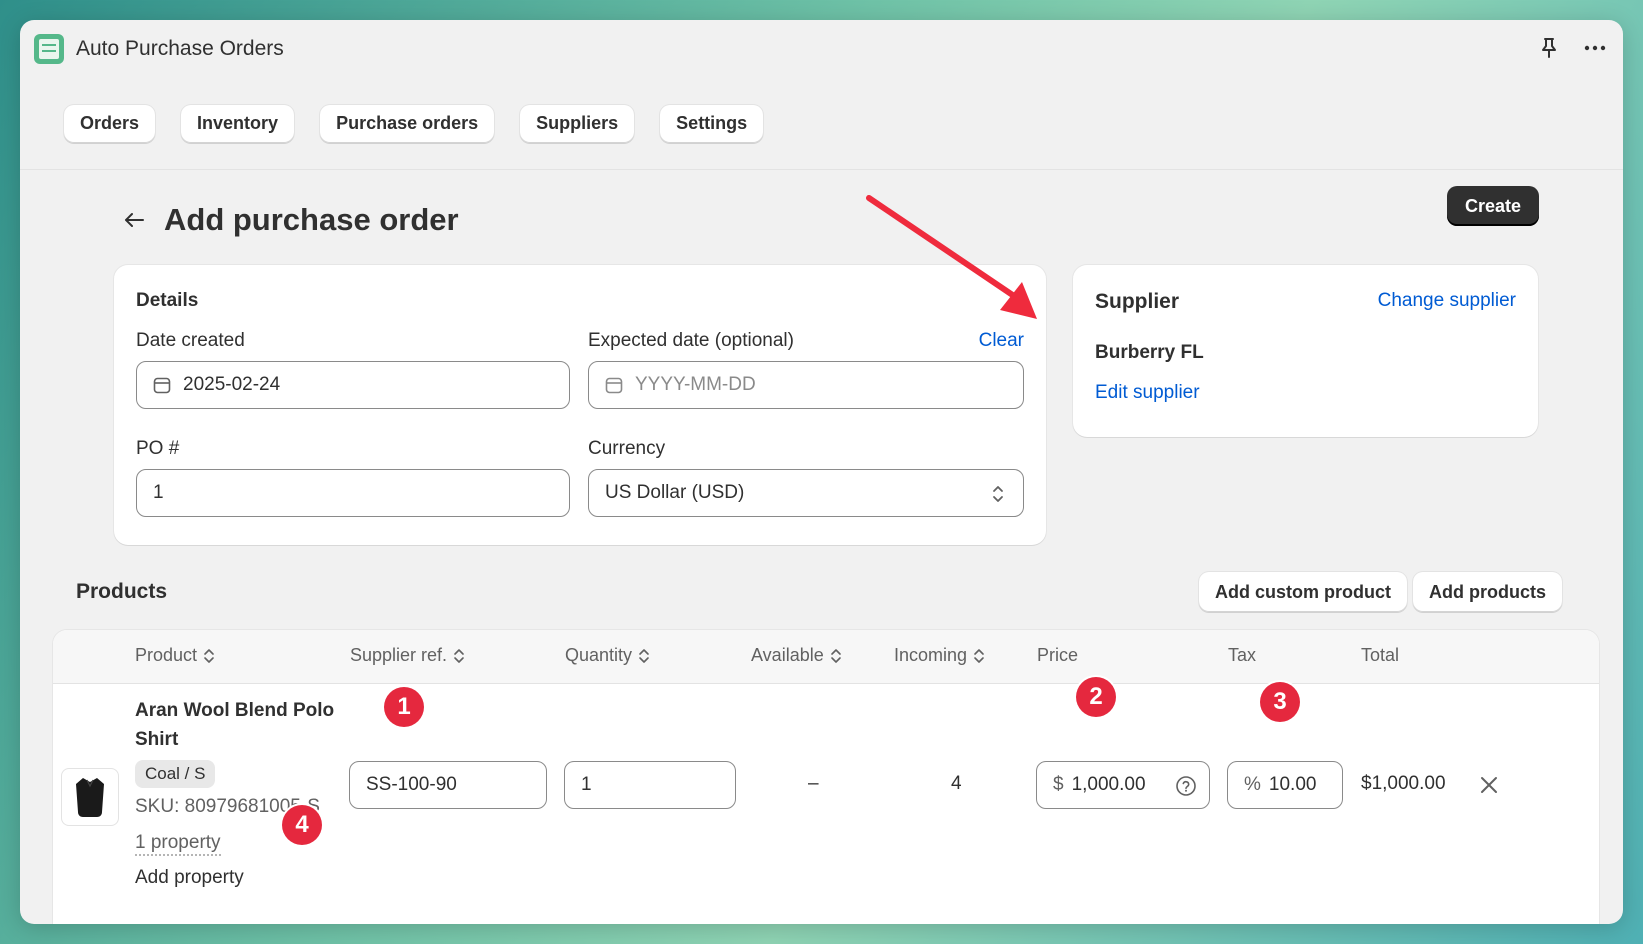 This screenshot has width=1643, height=944. Describe the element at coordinates (1058, 655) in the screenshot. I see `column-price: Price` at that location.